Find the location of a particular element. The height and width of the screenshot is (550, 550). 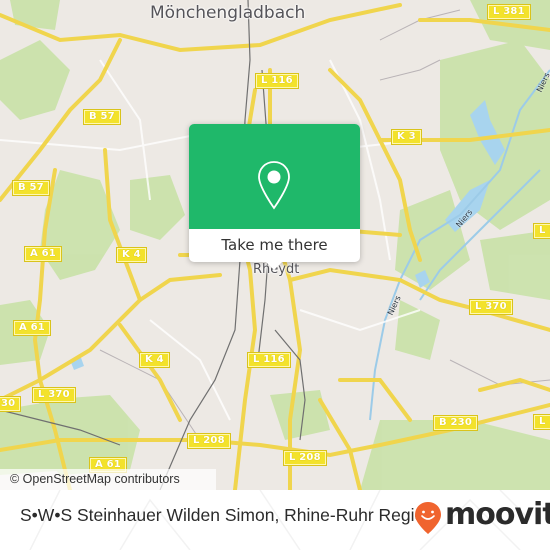

road-shield-l116-south: L 116 is located at coordinates (269, 360).